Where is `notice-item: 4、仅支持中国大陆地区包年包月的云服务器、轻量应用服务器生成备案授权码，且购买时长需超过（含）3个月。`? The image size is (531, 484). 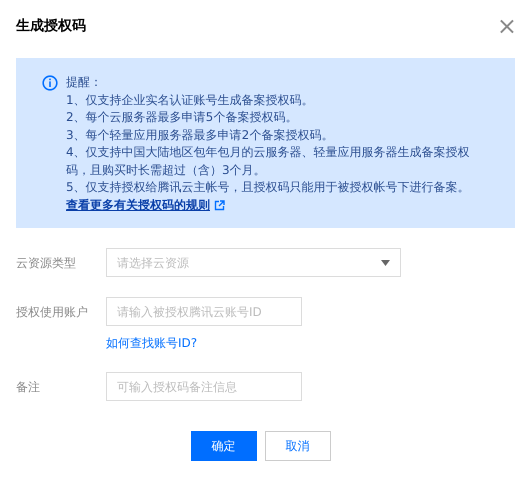 notice-item: 4、仅支持中国大陆地区包年包月的云服务器、轻量应用服务器生成备案授权码，且购买时长需超过（含）3个月。 is located at coordinates (268, 161).